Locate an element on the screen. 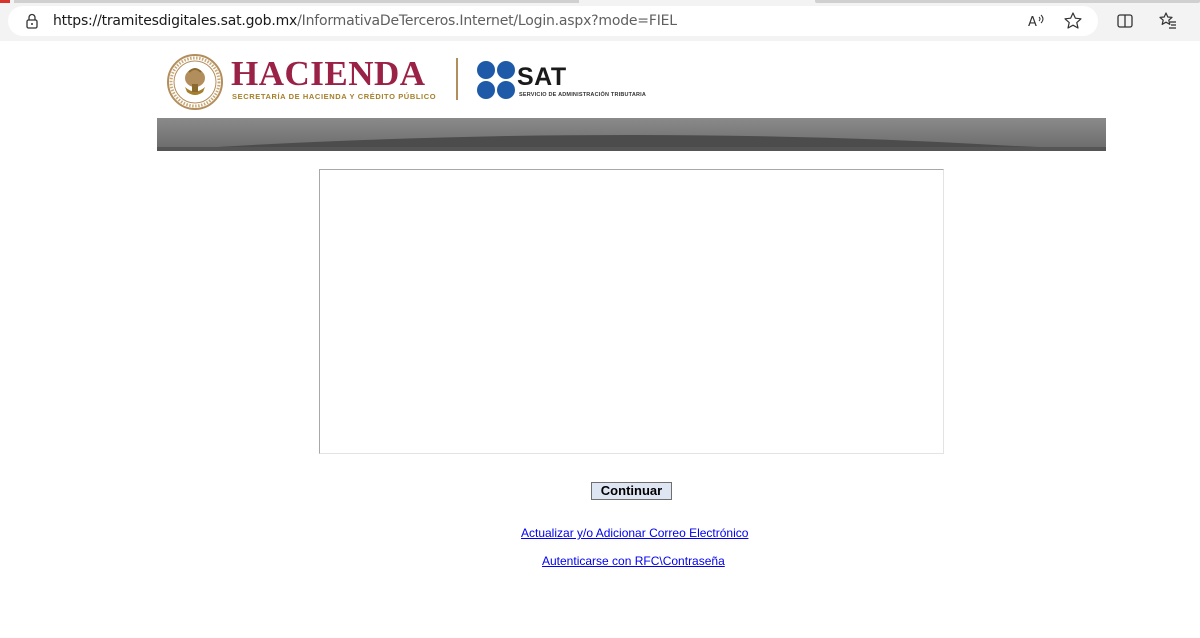  read-aloud-icon: A is located at coordinates (1036, 21).